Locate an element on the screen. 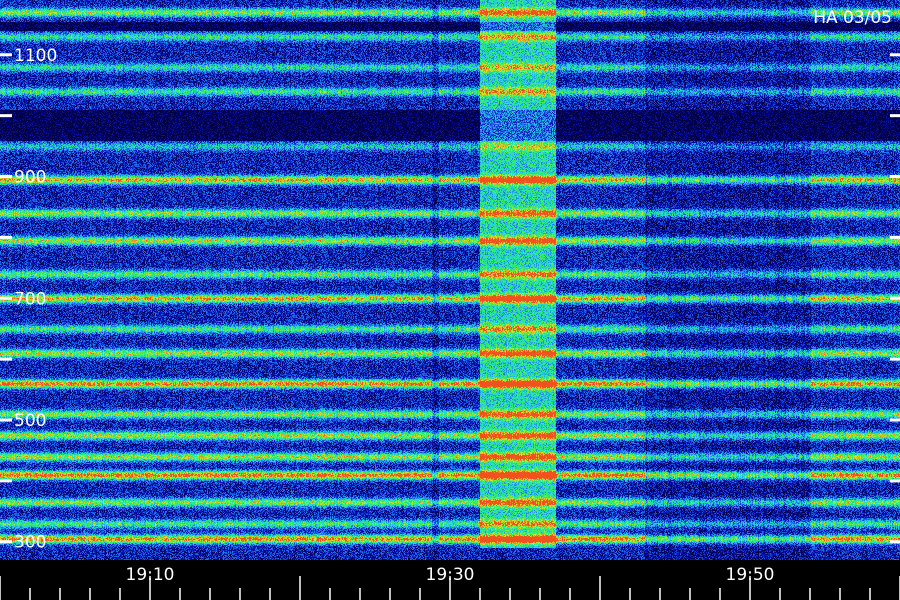  y-tick-label: 1100 is located at coordinates (35, 56).